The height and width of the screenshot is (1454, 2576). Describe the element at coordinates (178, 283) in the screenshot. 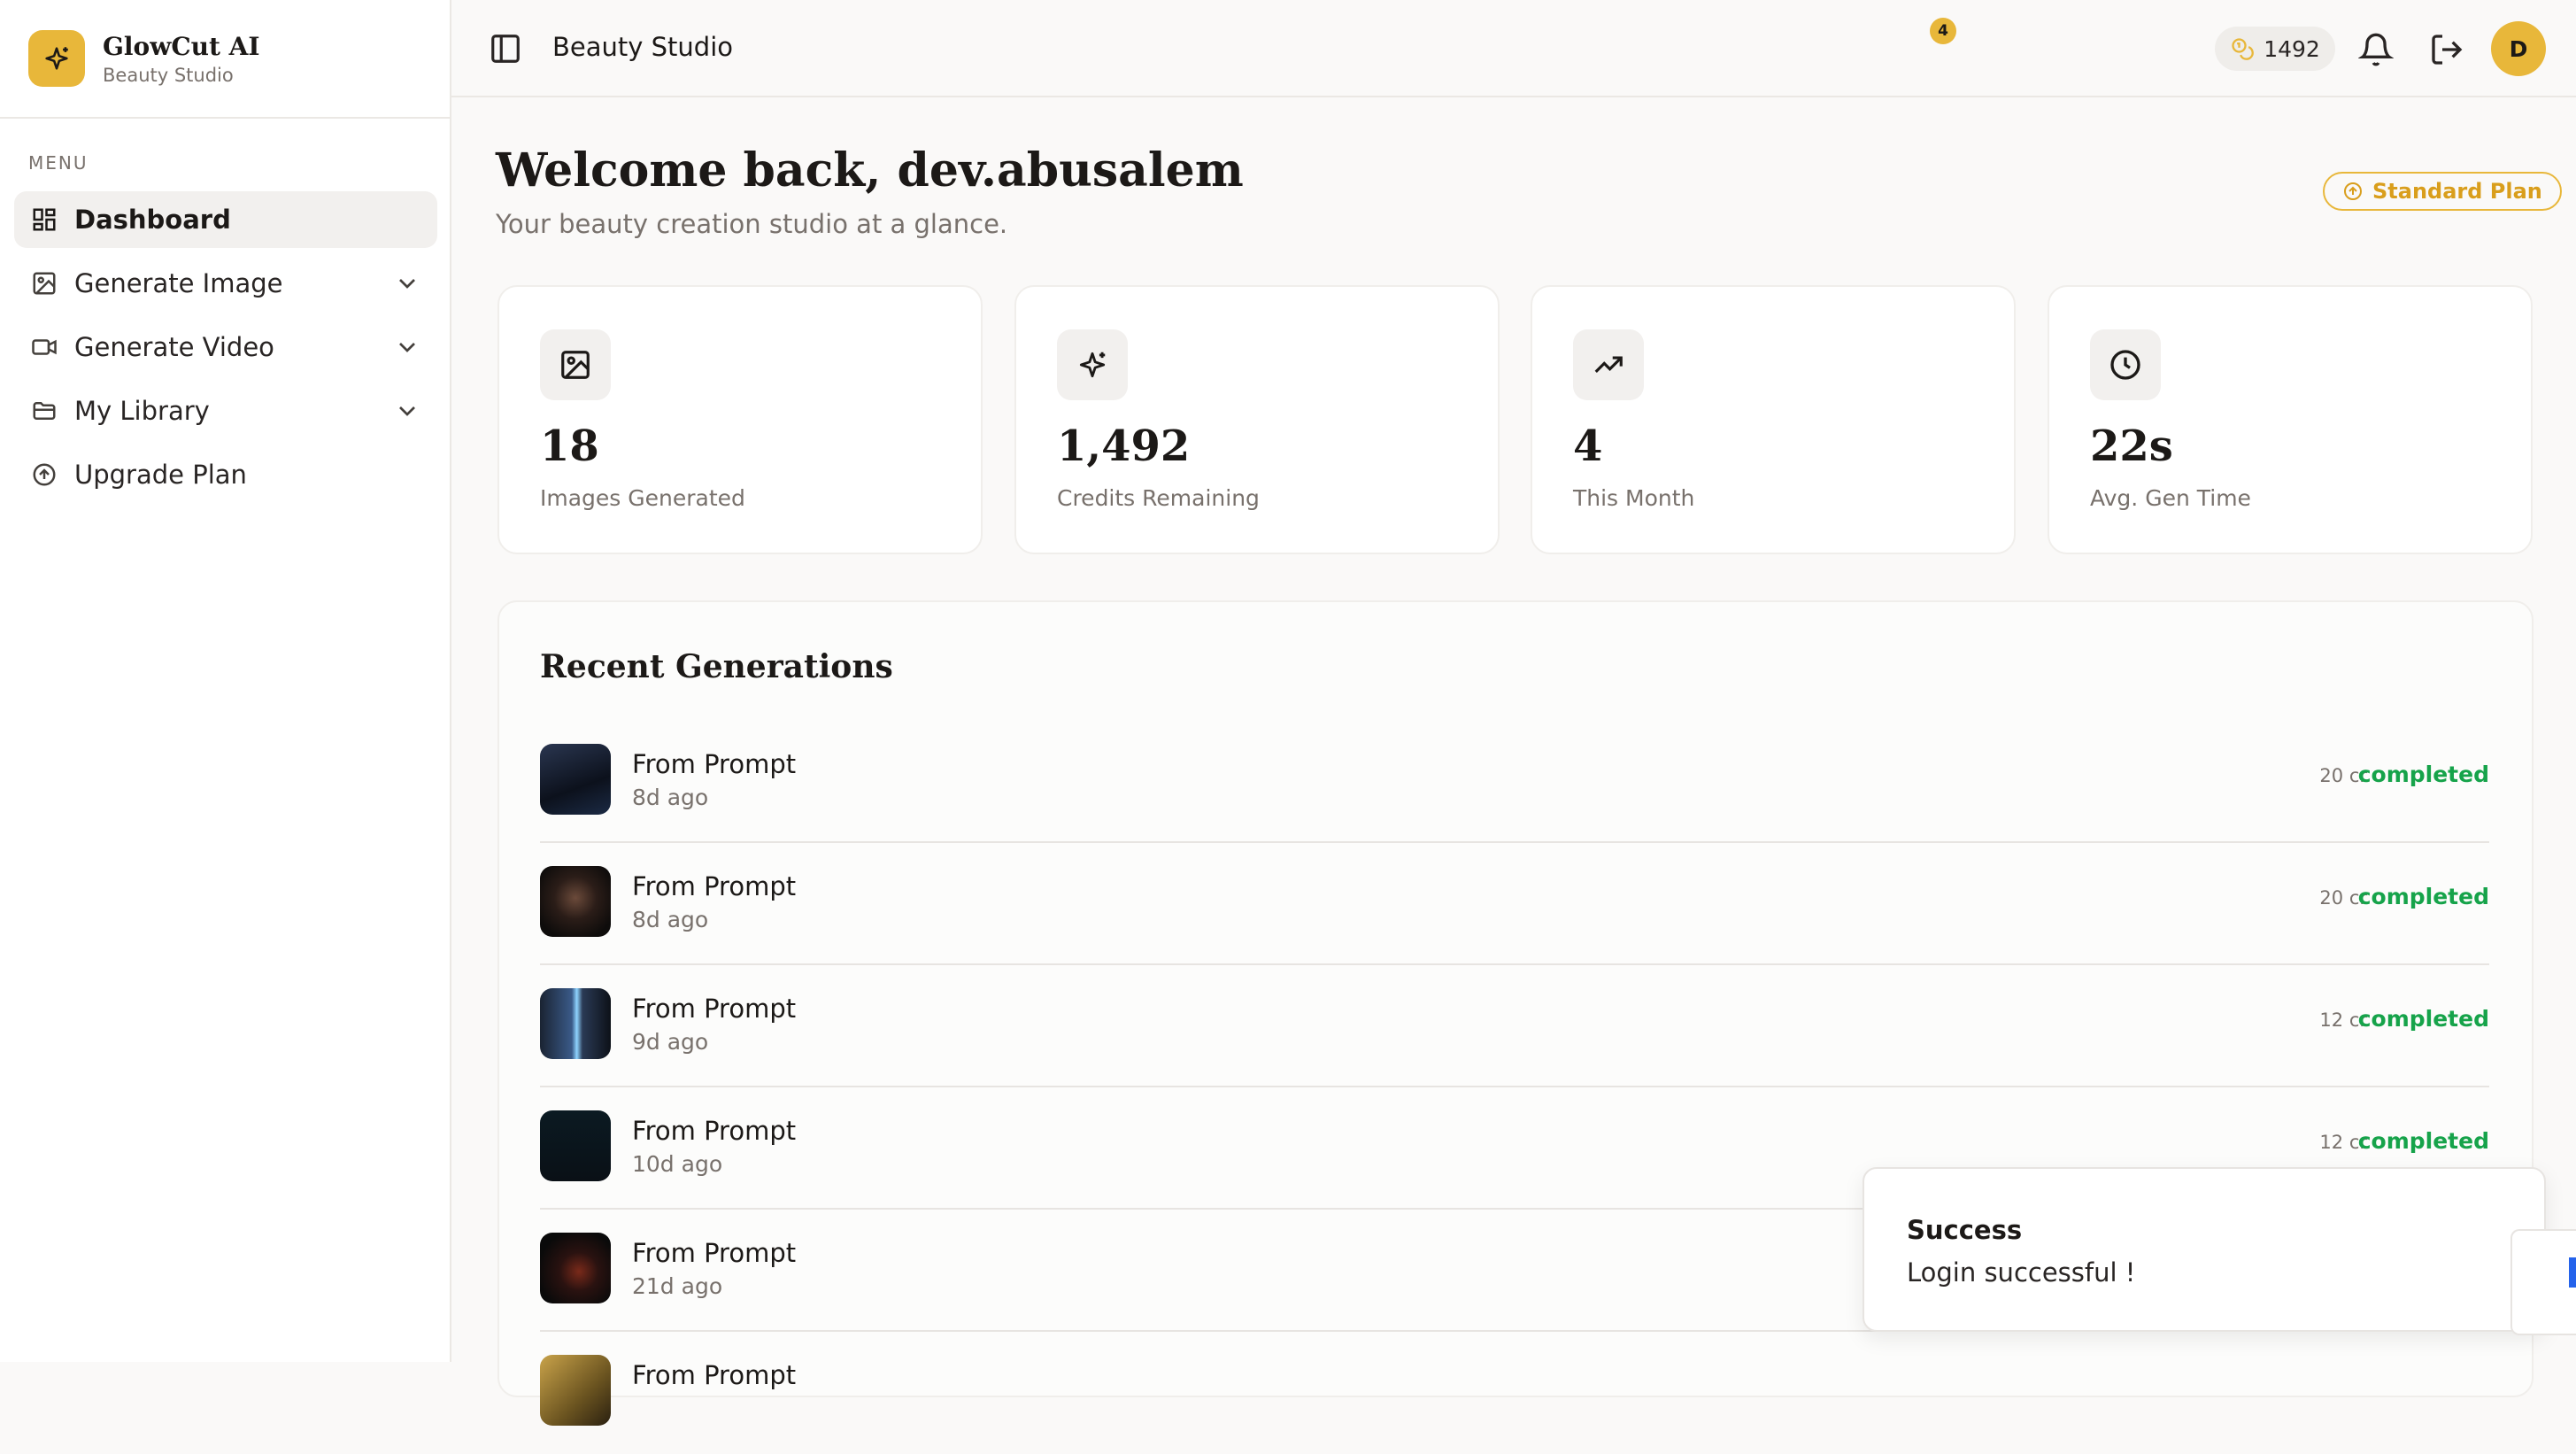

I see `sidebar-item-label: Generate Image` at that location.